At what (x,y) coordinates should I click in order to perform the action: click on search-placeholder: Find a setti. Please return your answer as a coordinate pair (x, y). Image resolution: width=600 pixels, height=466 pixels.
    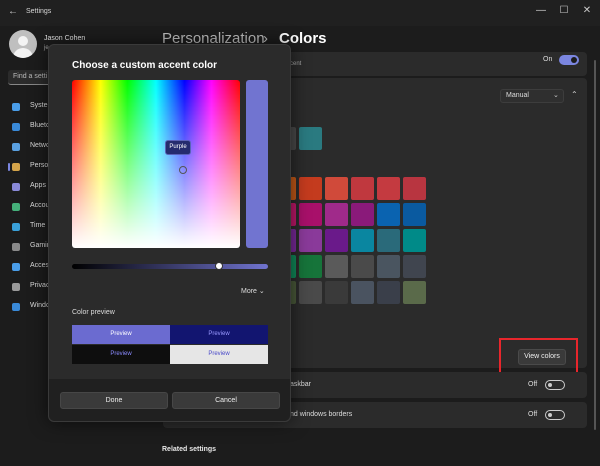
    Looking at the image, I should click on (30, 76).